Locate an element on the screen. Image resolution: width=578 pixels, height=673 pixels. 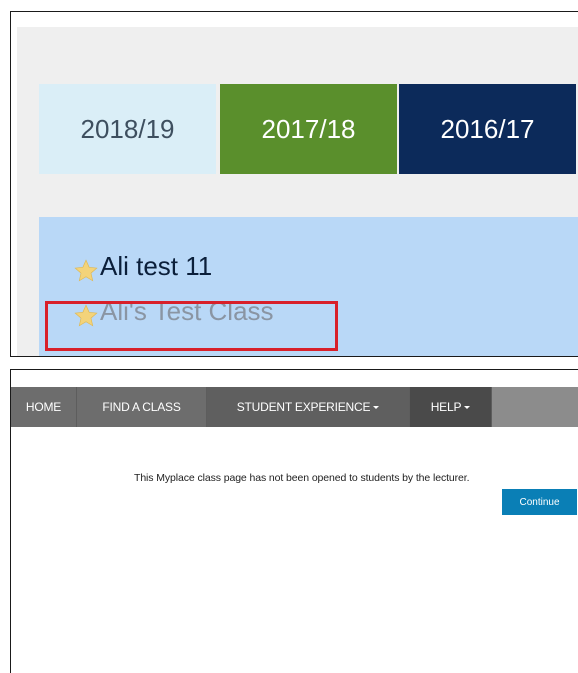
nav-home-label: HOME is located at coordinates (43, 407).